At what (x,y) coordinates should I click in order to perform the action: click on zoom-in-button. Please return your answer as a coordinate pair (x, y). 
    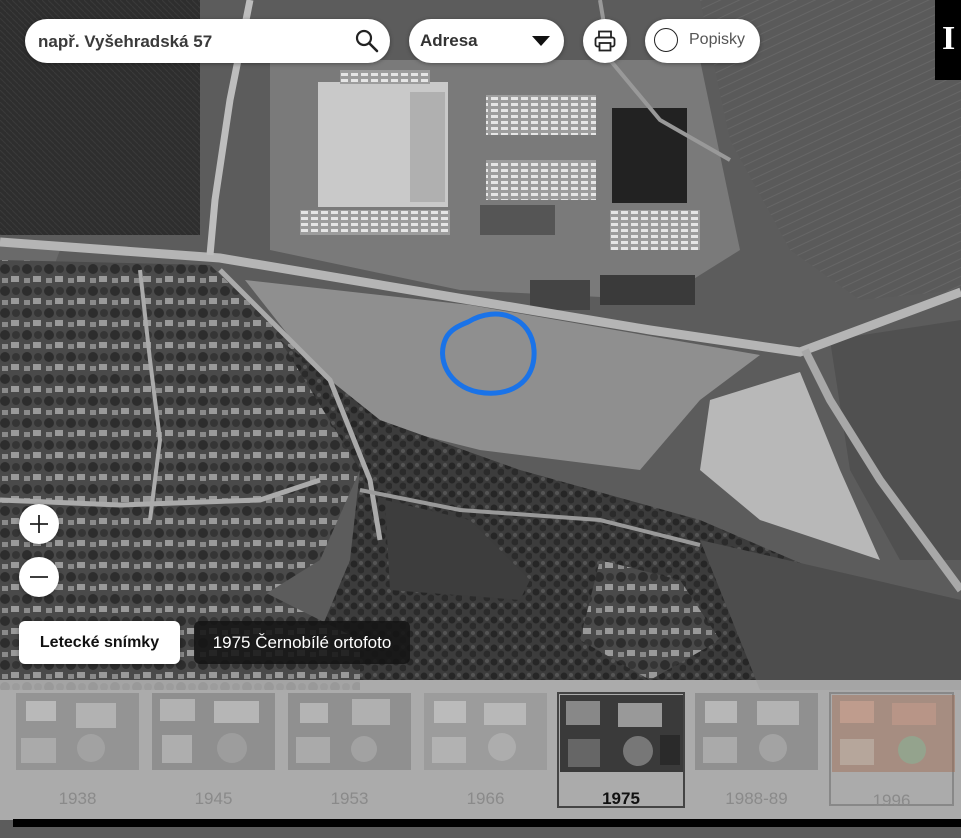
    Looking at the image, I should click on (39, 524).